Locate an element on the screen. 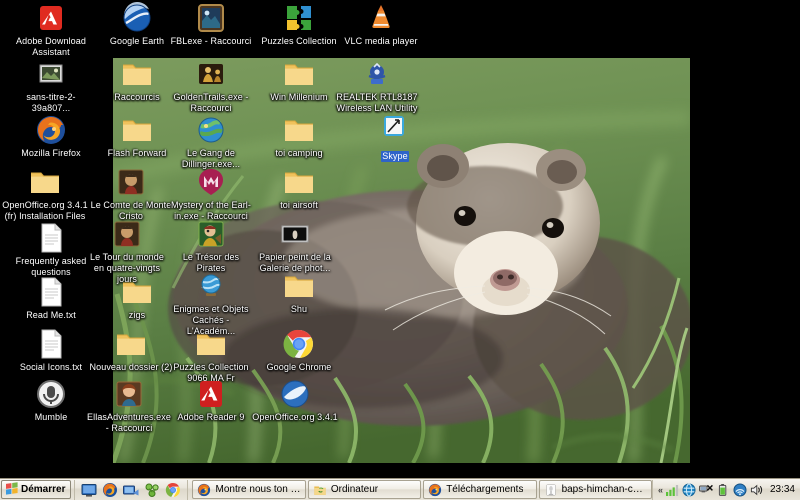  quick-launch-bar is located at coordinates (131, 489).